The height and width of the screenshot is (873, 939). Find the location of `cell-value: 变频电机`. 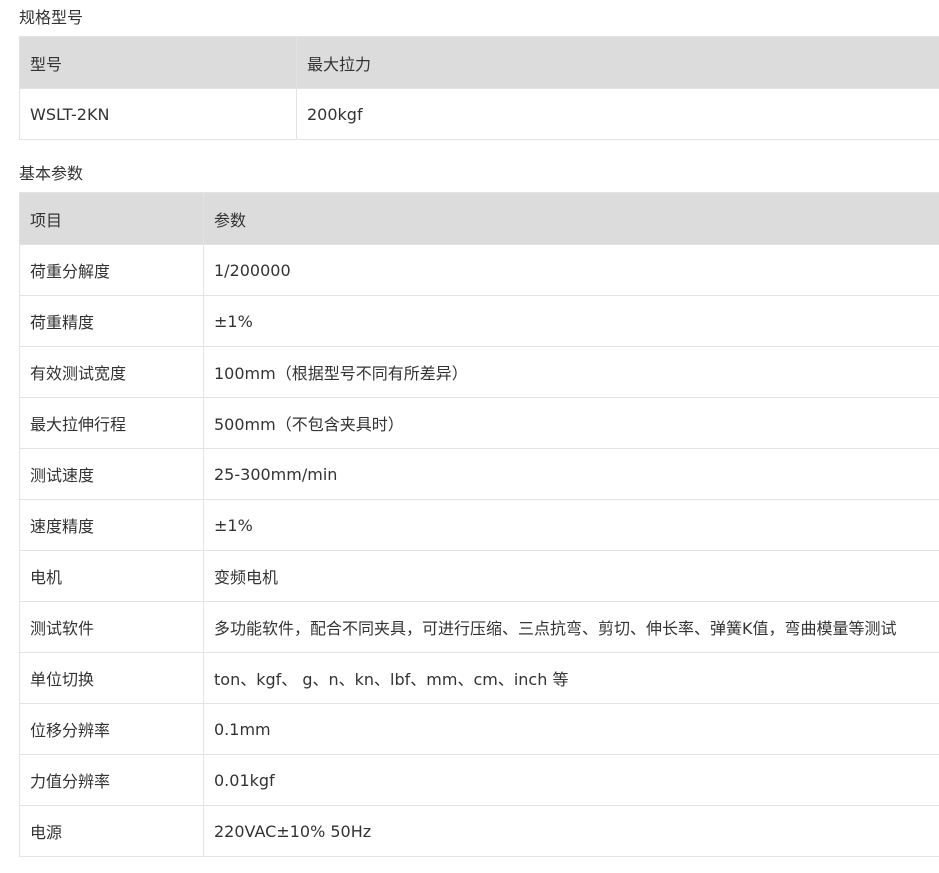

cell-value: 变频电机 is located at coordinates (571, 576).